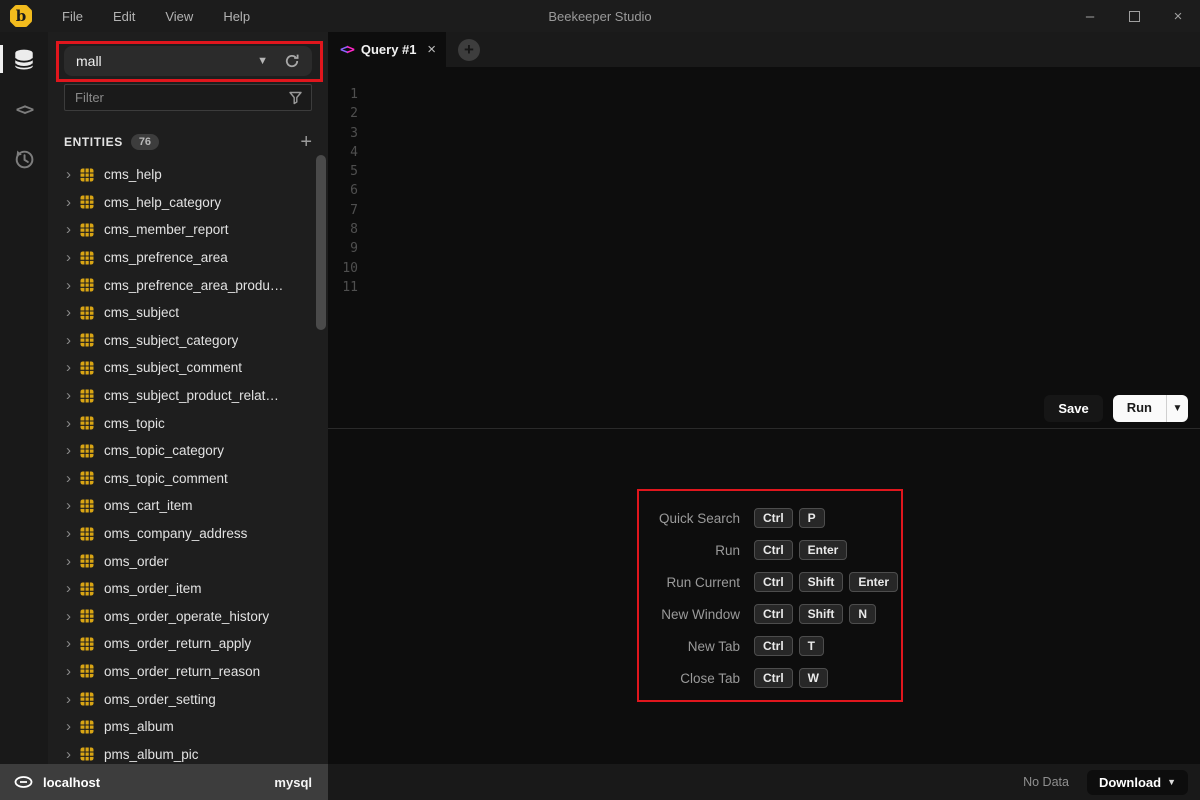  What do you see at coordinates (188, 506) in the screenshot?
I see `entity-row: › oms_cart_item` at bounding box center [188, 506].